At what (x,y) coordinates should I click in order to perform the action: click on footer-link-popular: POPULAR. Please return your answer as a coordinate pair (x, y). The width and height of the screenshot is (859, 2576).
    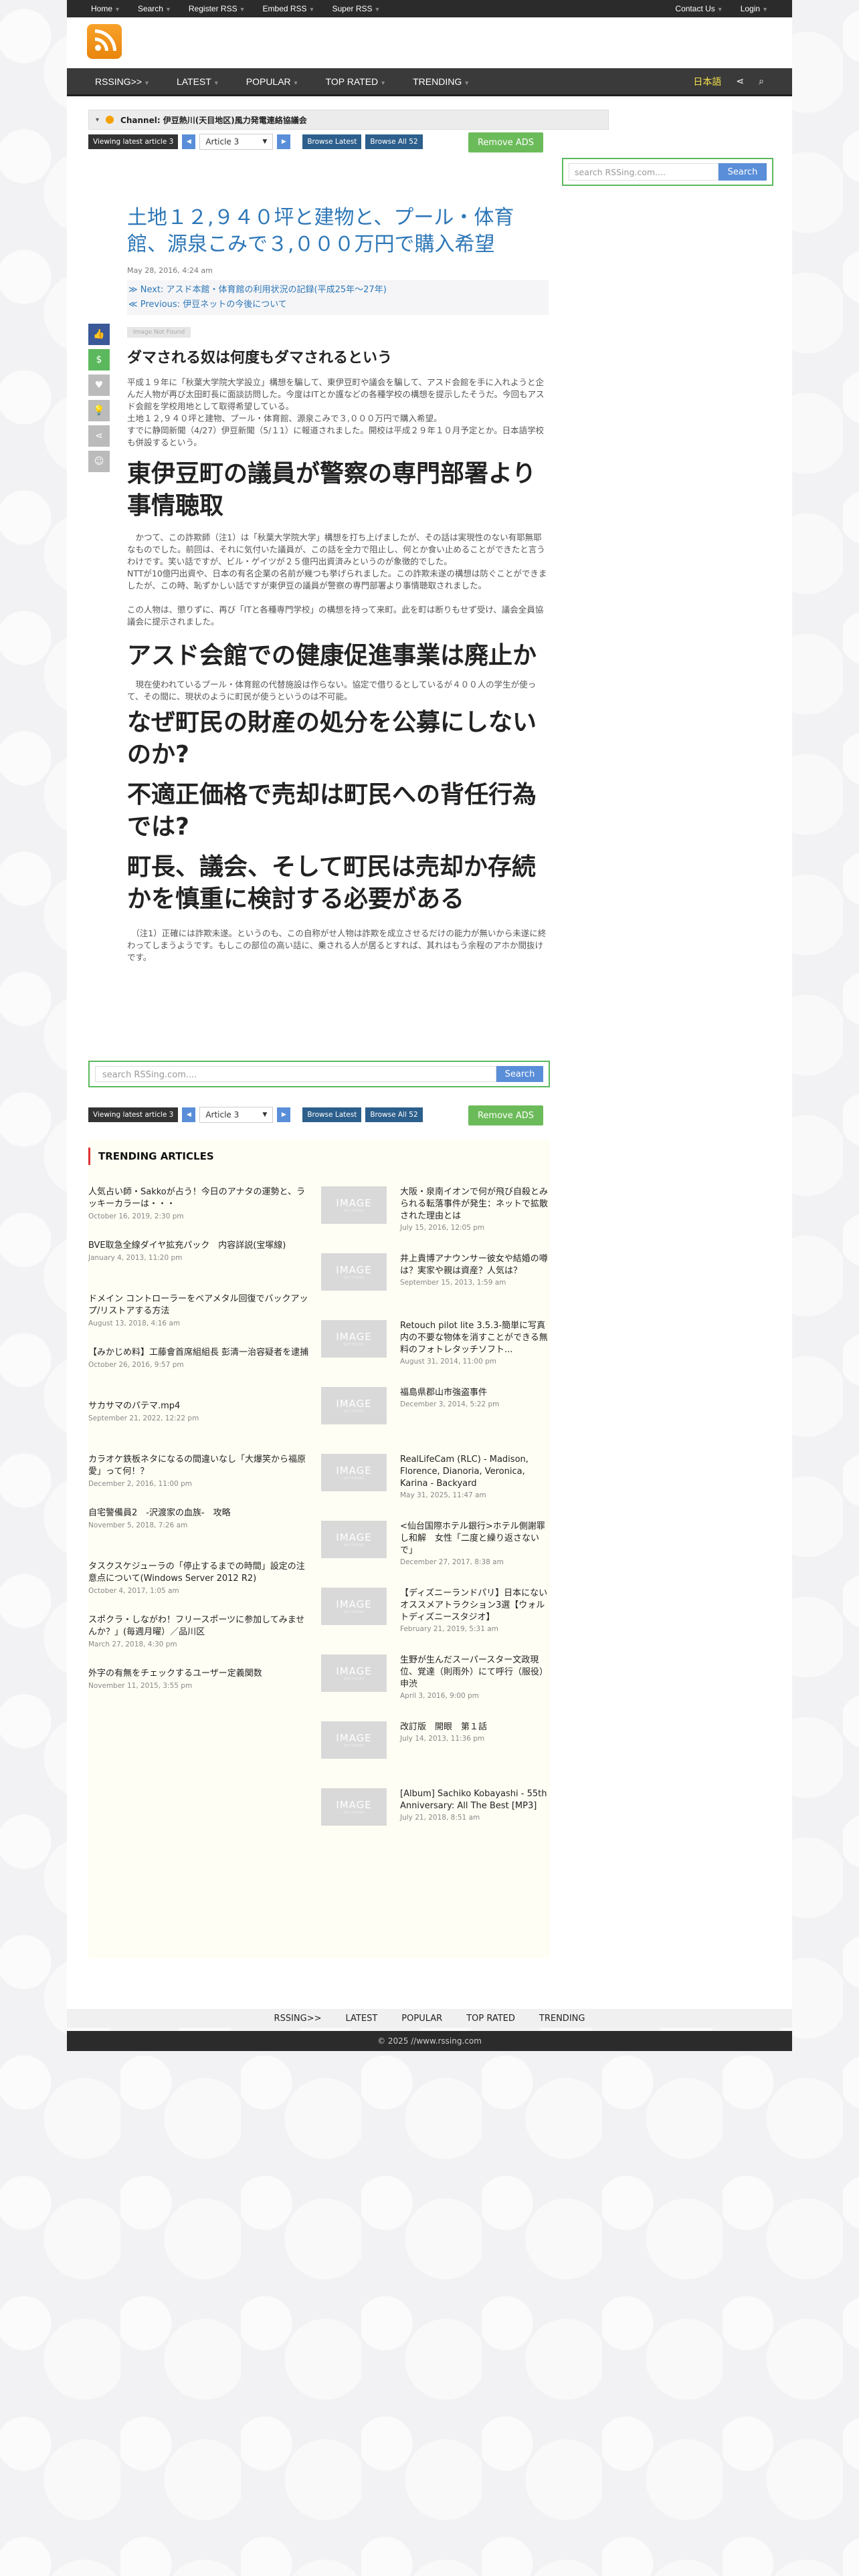
    Looking at the image, I should click on (422, 2019).